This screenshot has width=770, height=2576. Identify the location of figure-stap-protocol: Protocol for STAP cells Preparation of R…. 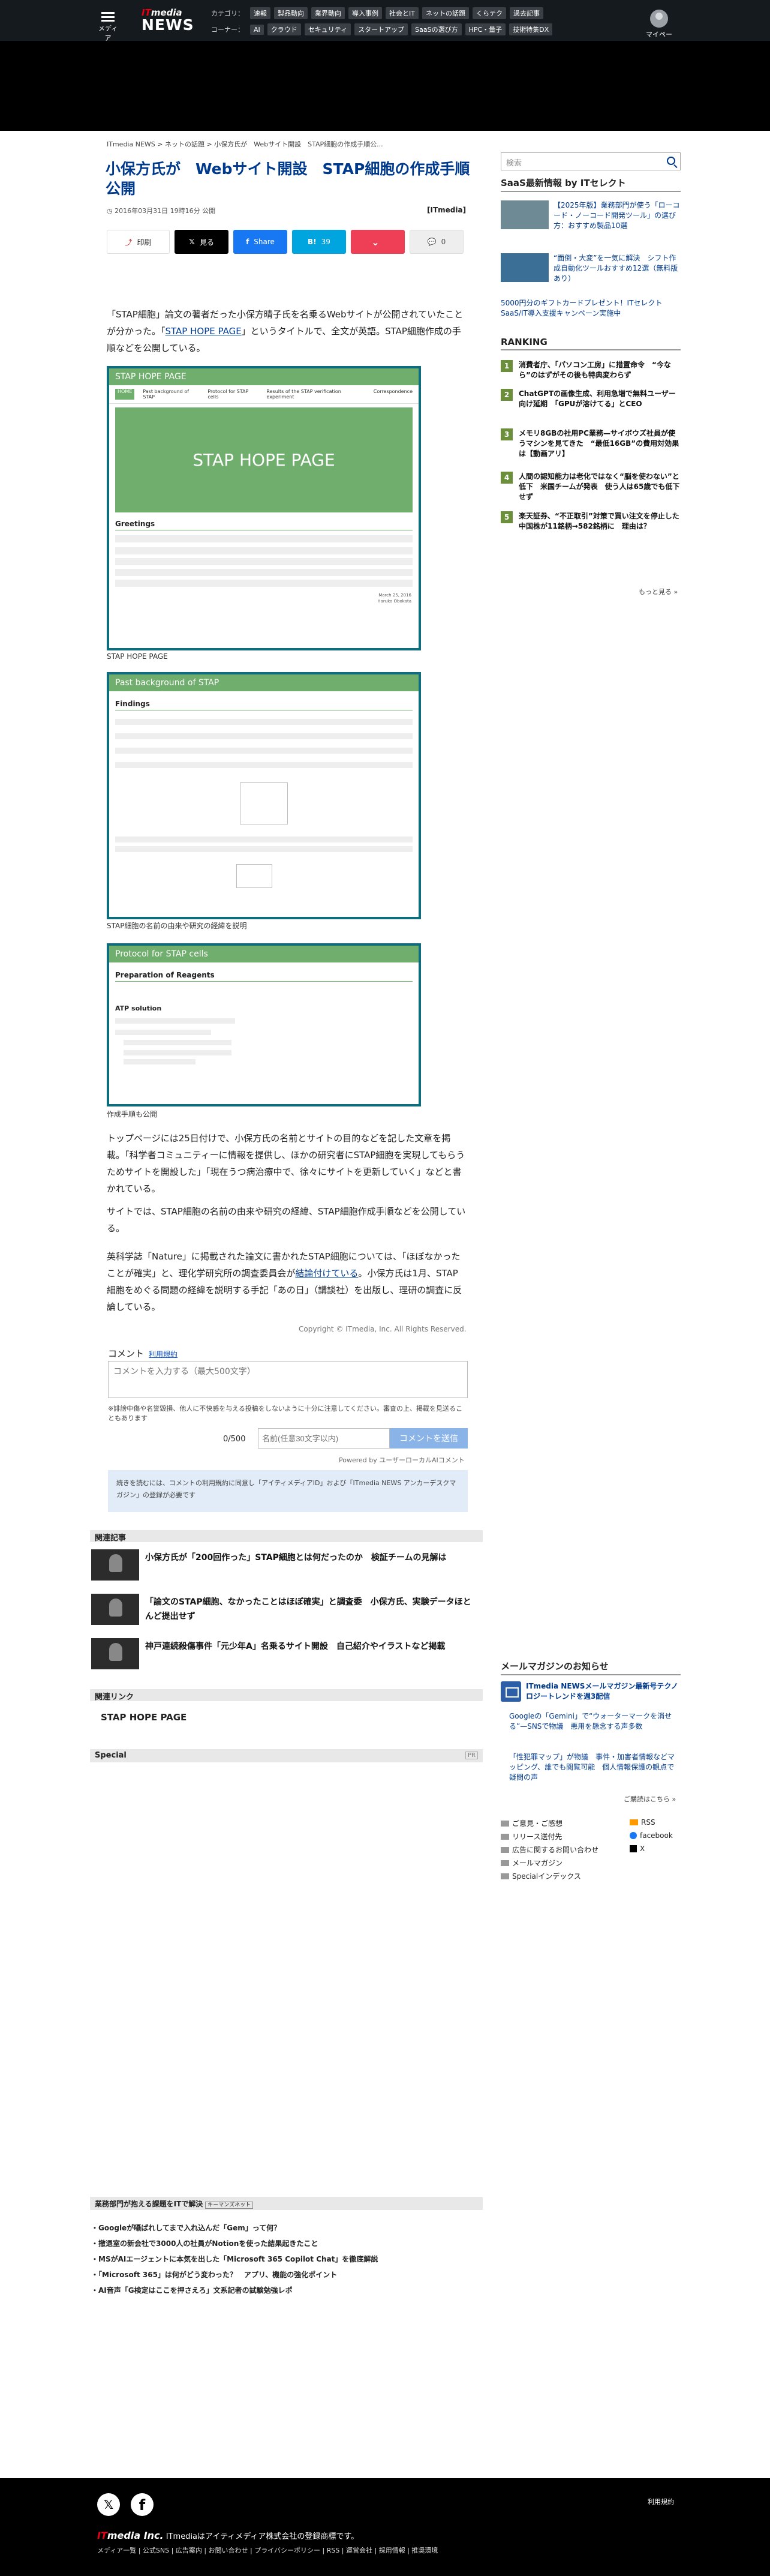
(264, 1024).